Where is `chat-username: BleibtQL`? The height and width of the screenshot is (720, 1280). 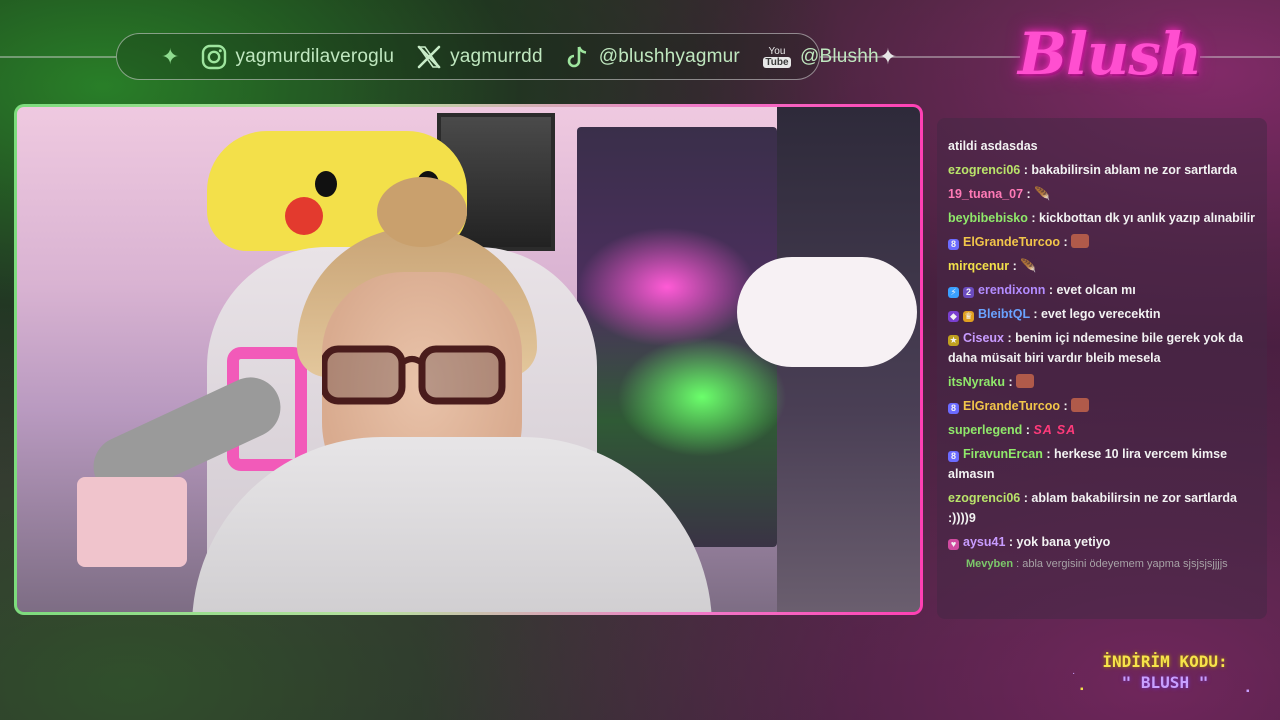
chat-username: BleibtQL is located at coordinates (1004, 314).